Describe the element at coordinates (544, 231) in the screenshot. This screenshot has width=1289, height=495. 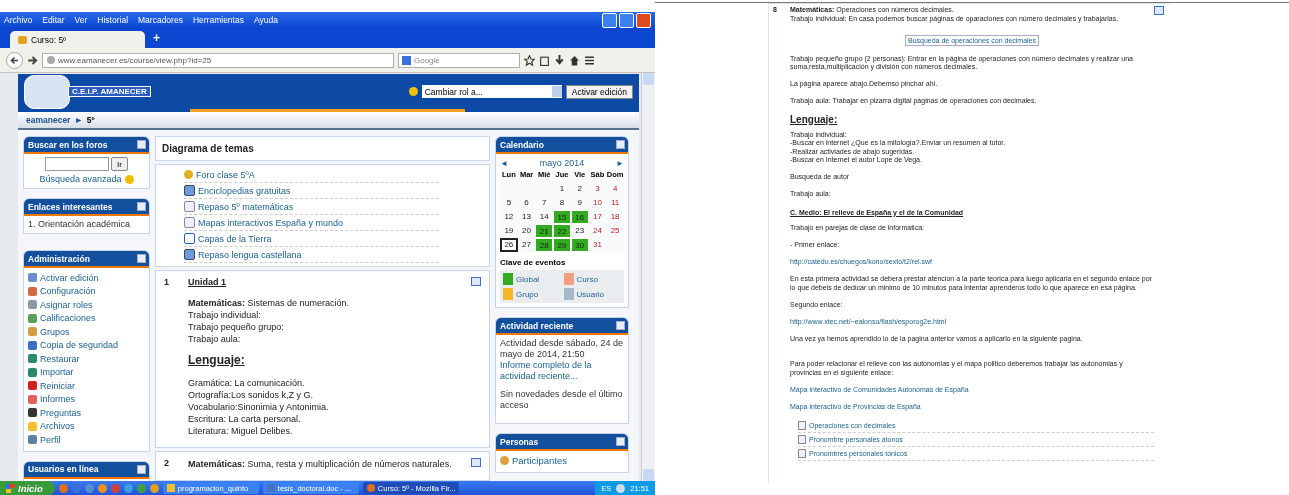
I see `calendar-day: 21` at that location.